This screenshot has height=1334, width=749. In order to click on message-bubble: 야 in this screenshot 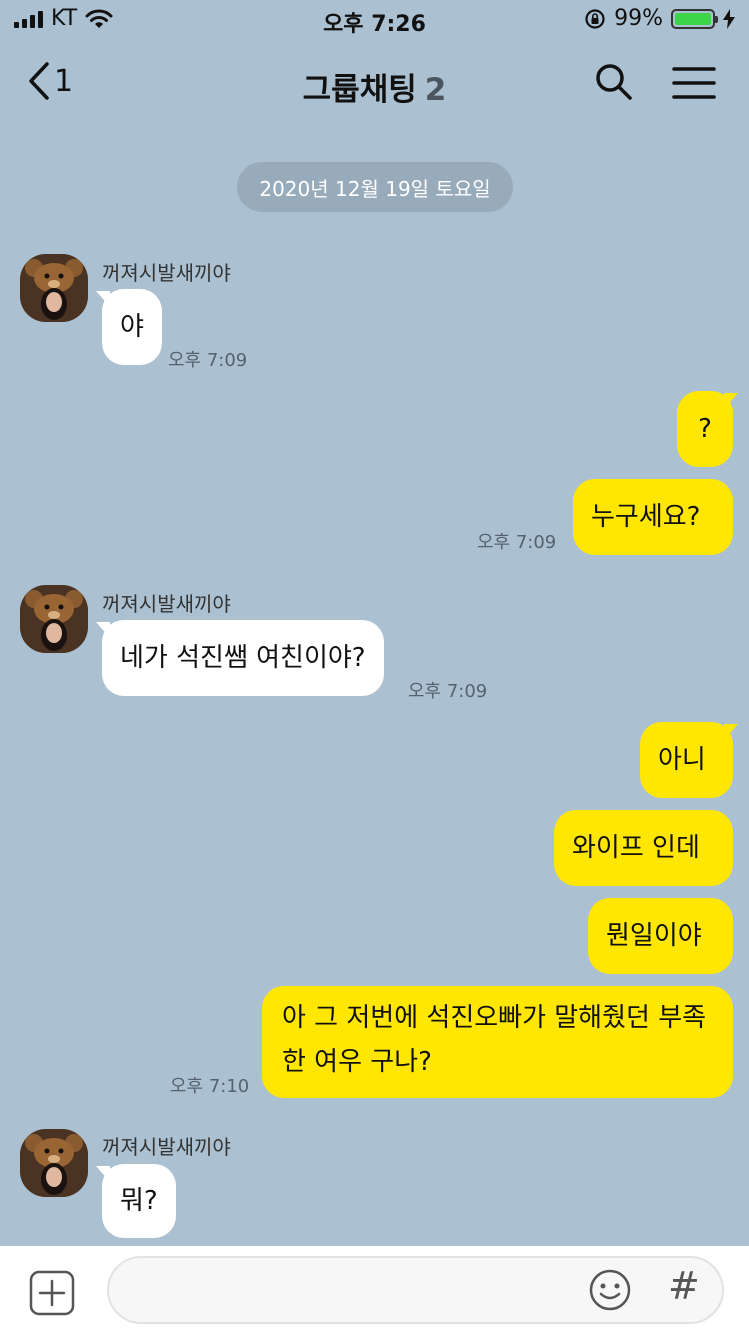, I will do `click(132, 327)`.